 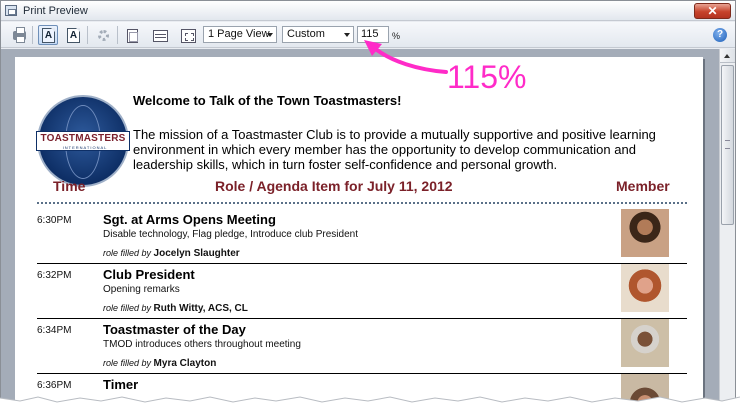 I want to click on page-view-value: 1 Page View, so click(x=239, y=34).